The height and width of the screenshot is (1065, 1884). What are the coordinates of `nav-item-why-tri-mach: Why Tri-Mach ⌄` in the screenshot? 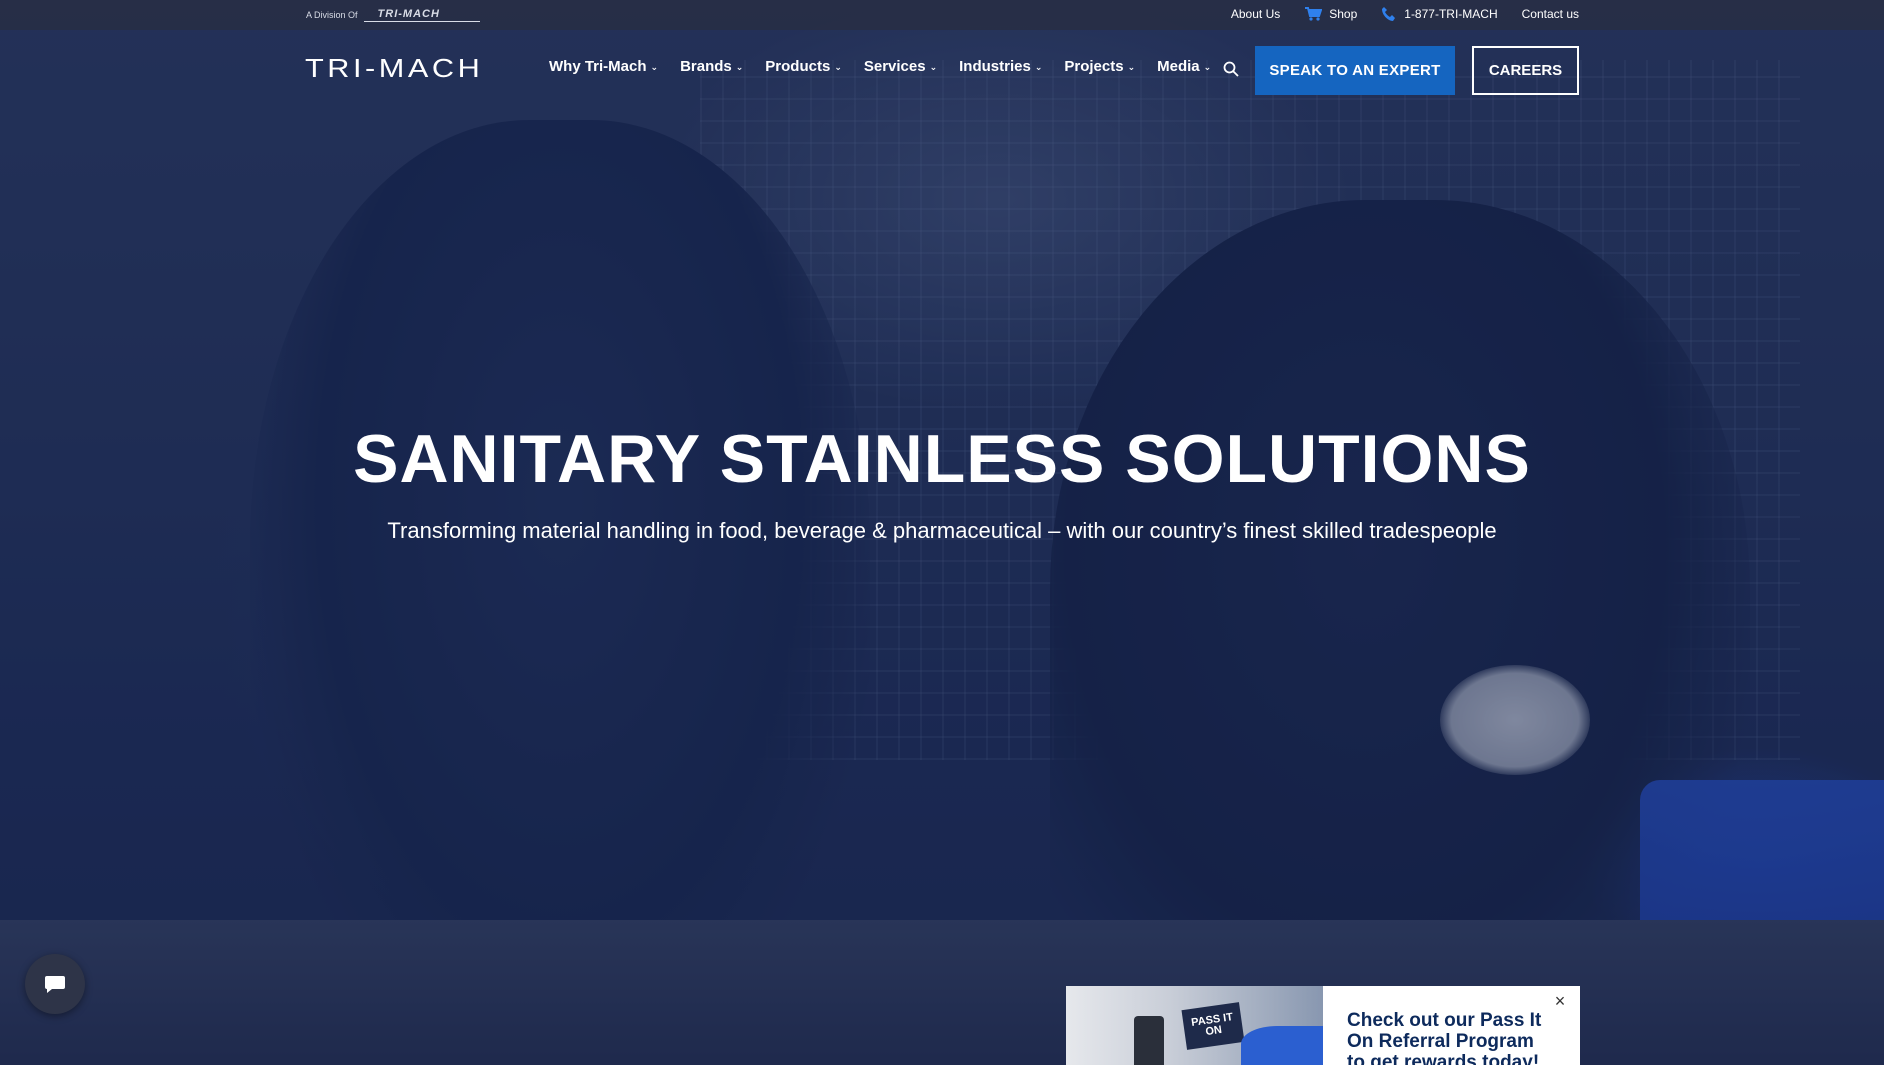 It's located at (603, 66).